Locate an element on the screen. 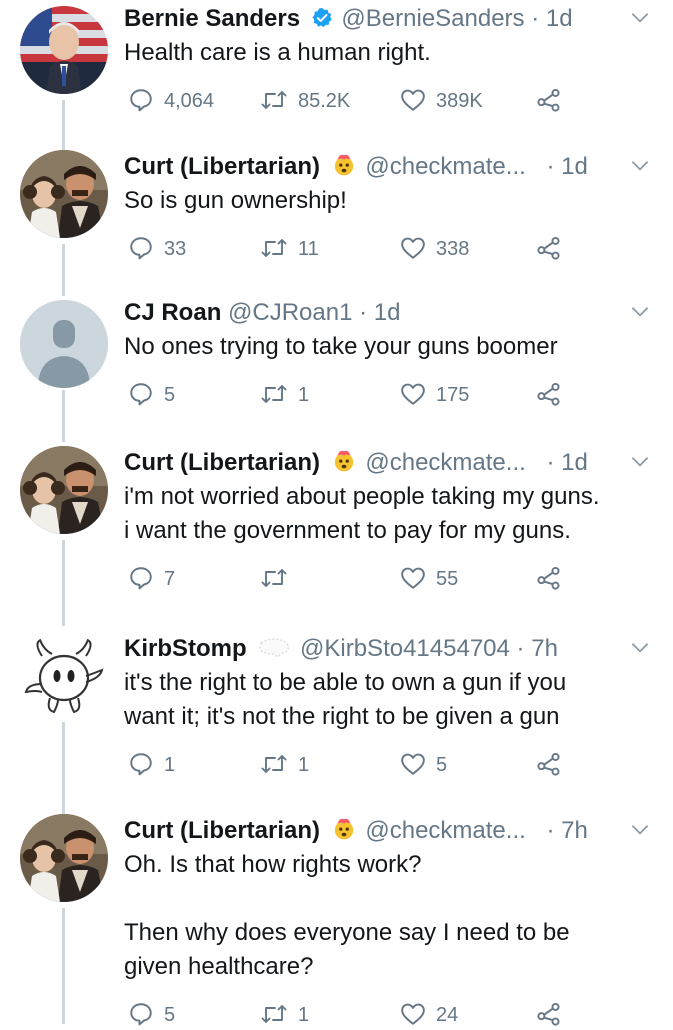 The height and width of the screenshot is (1030, 673). avatar-default-egg is located at coordinates (64, 344).